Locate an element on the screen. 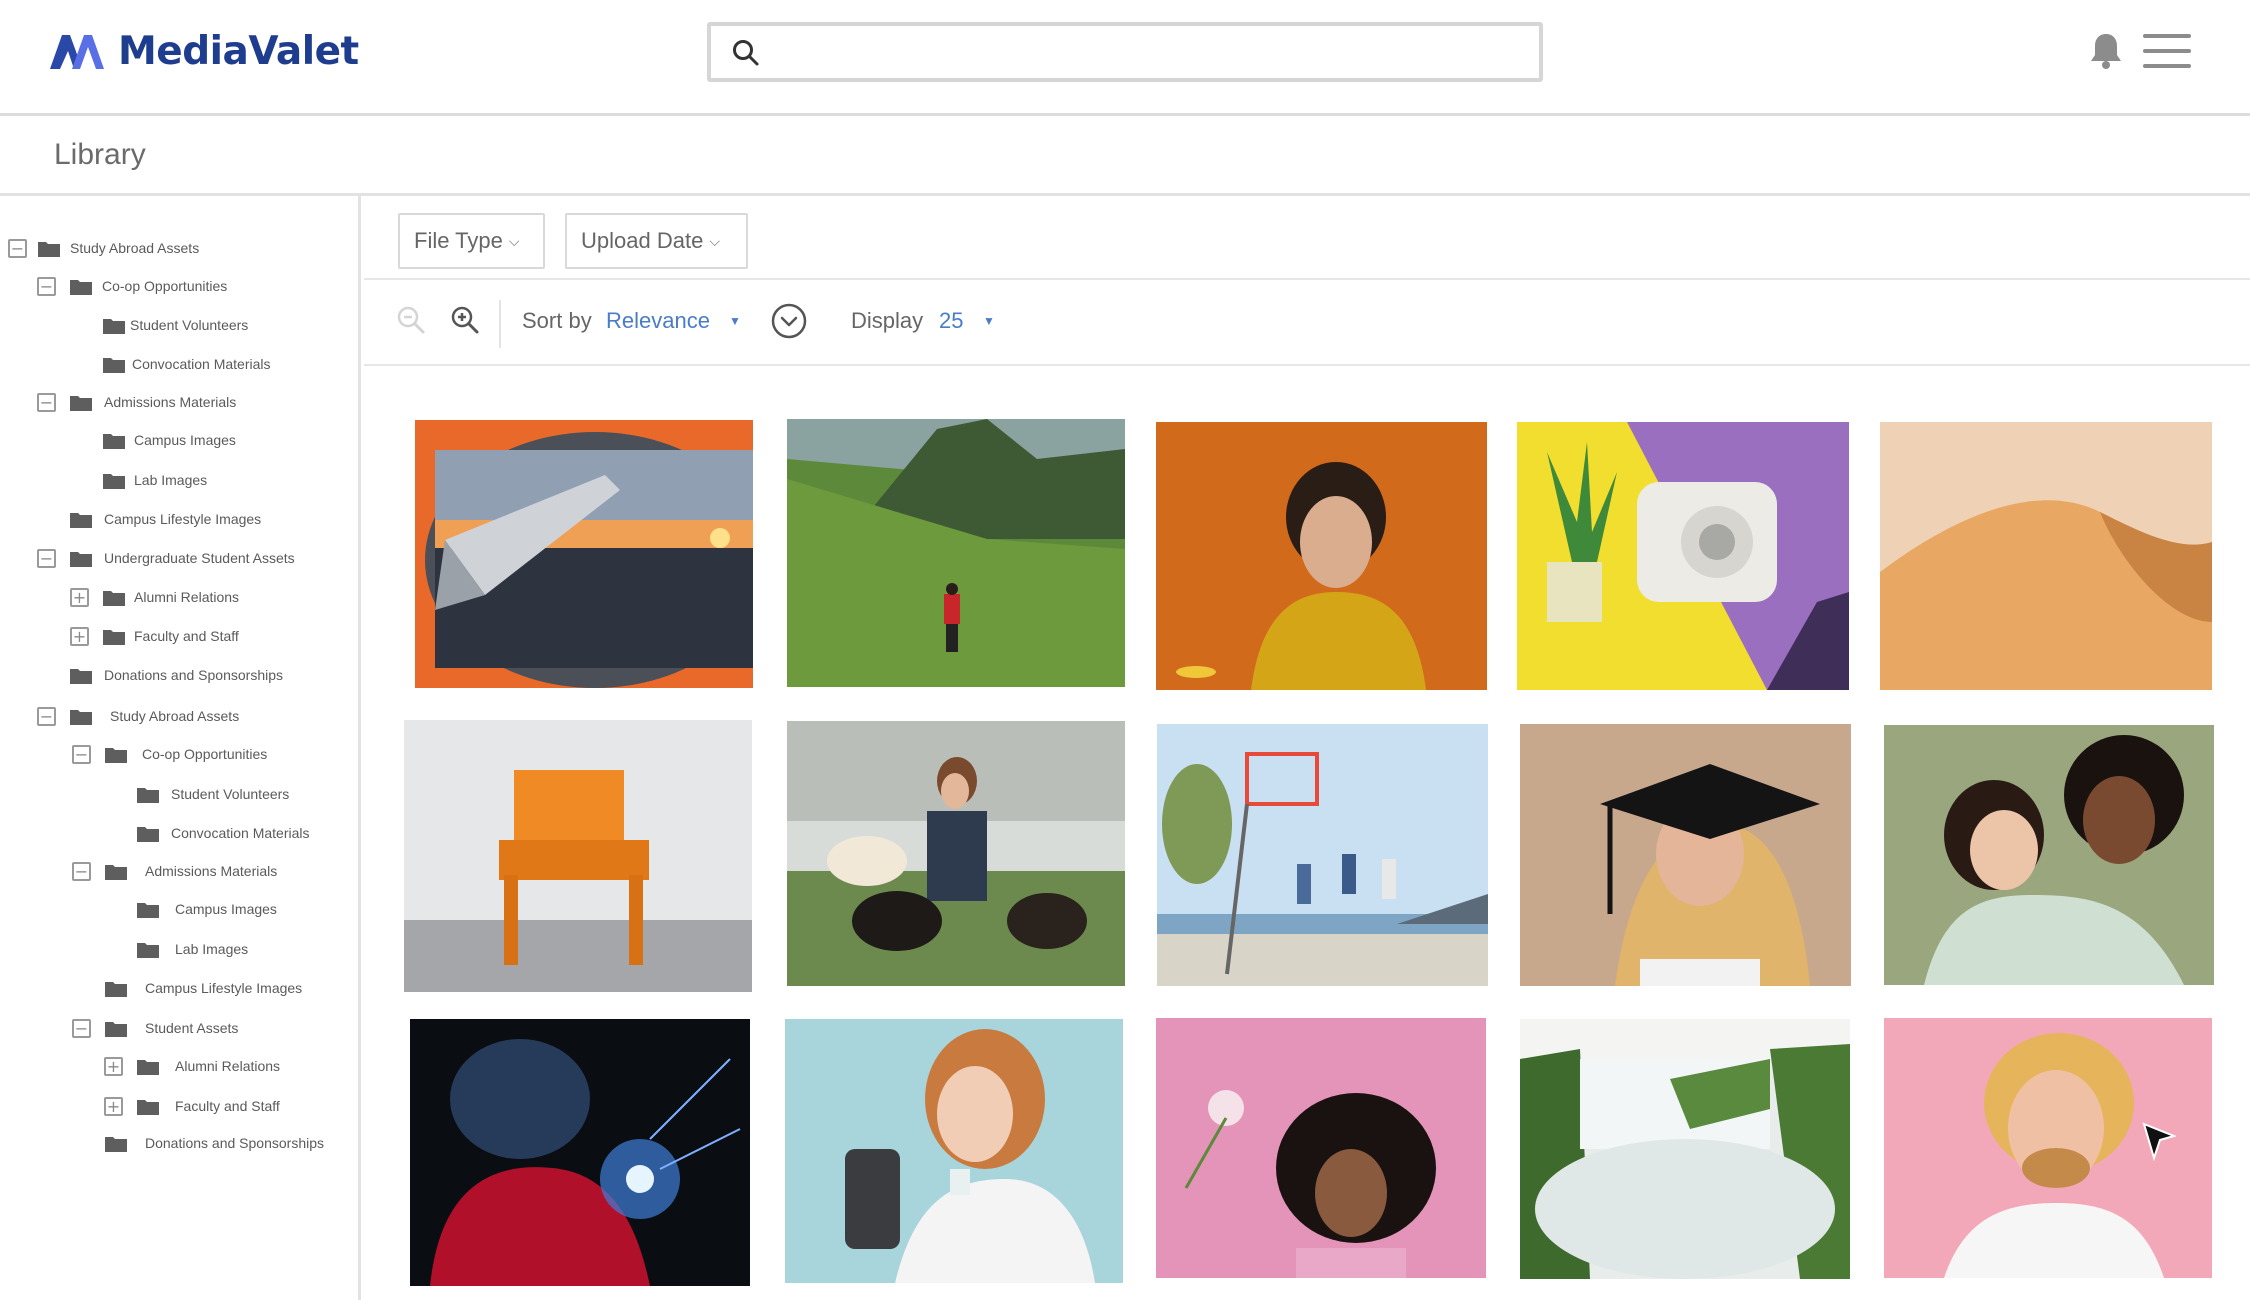  display-label: Display is located at coordinates (887, 320).